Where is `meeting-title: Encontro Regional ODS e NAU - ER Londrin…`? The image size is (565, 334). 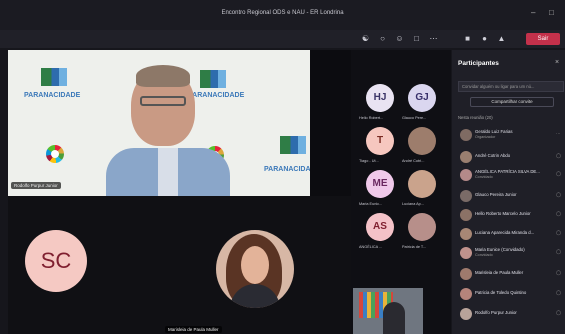 meeting-title: Encontro Regional ODS e NAU - ER Londrin… is located at coordinates (282, 13).